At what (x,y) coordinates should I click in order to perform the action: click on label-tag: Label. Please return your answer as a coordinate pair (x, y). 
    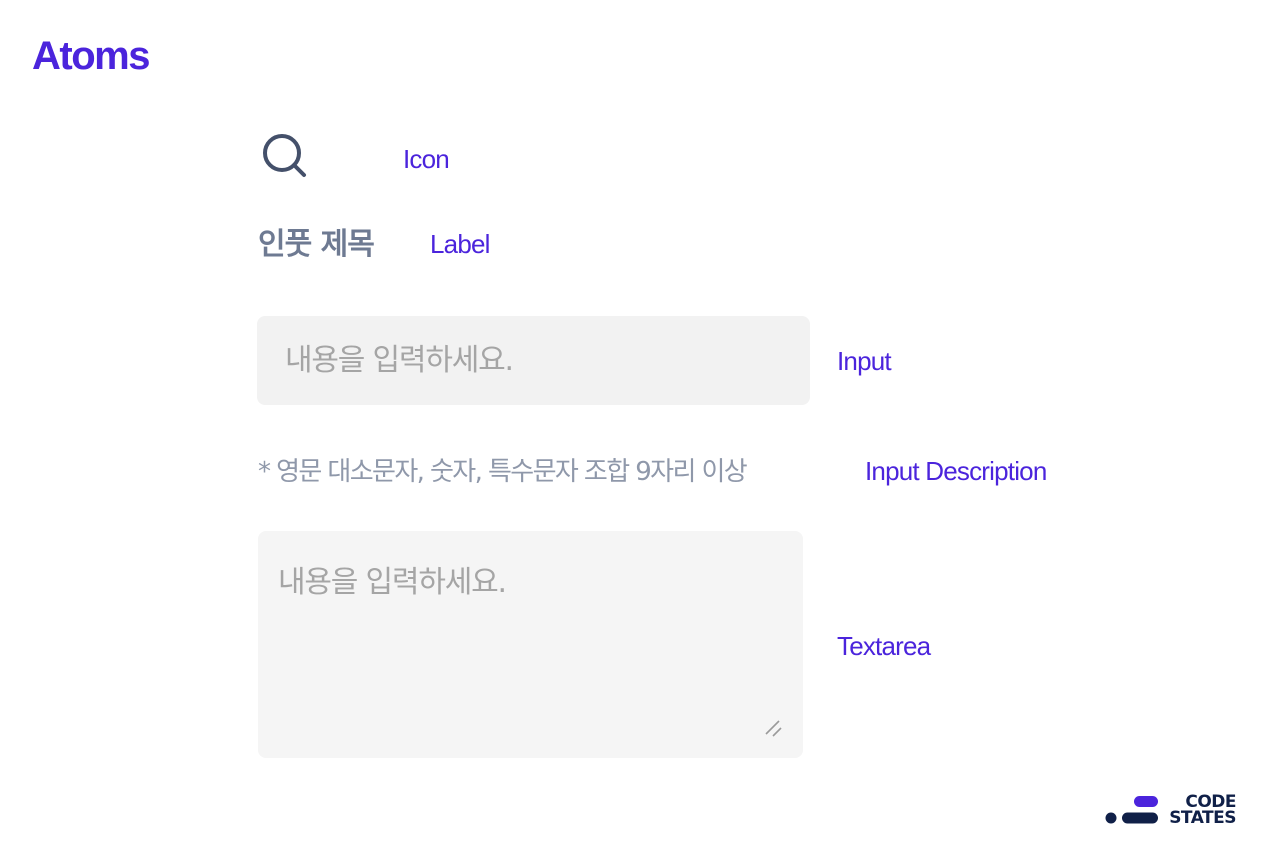
    Looking at the image, I should click on (460, 244).